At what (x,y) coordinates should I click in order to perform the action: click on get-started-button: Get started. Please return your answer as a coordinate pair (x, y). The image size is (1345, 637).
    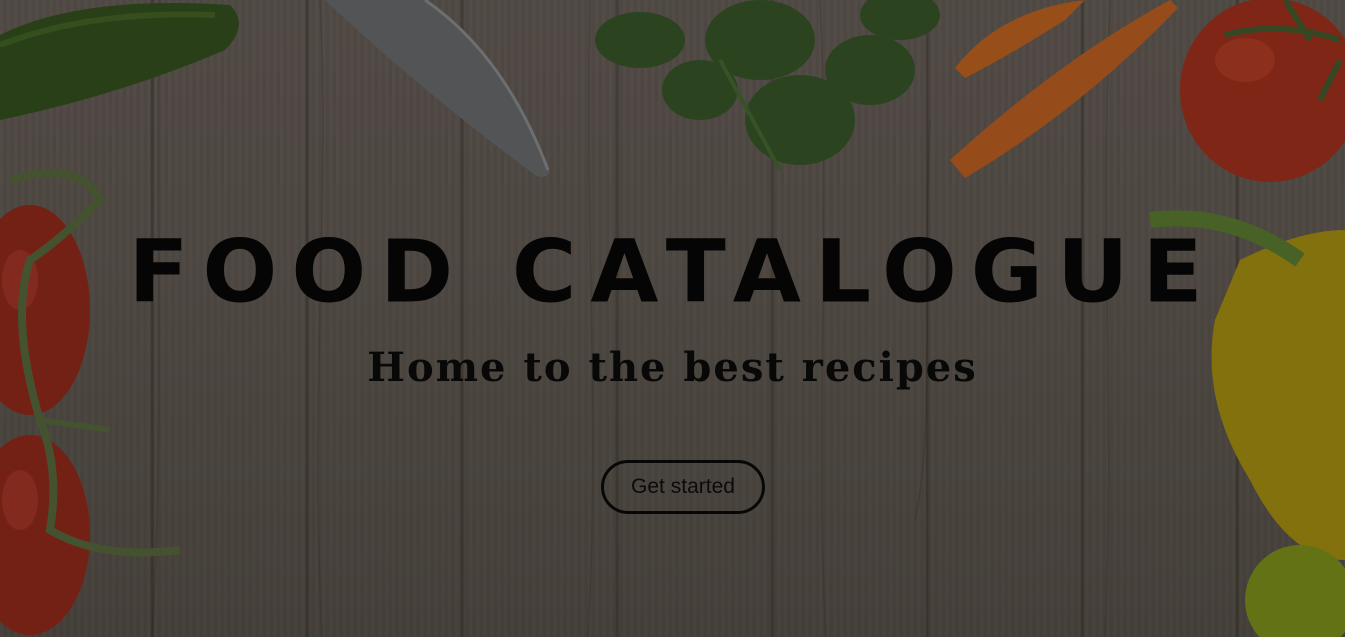
    Looking at the image, I should click on (683, 487).